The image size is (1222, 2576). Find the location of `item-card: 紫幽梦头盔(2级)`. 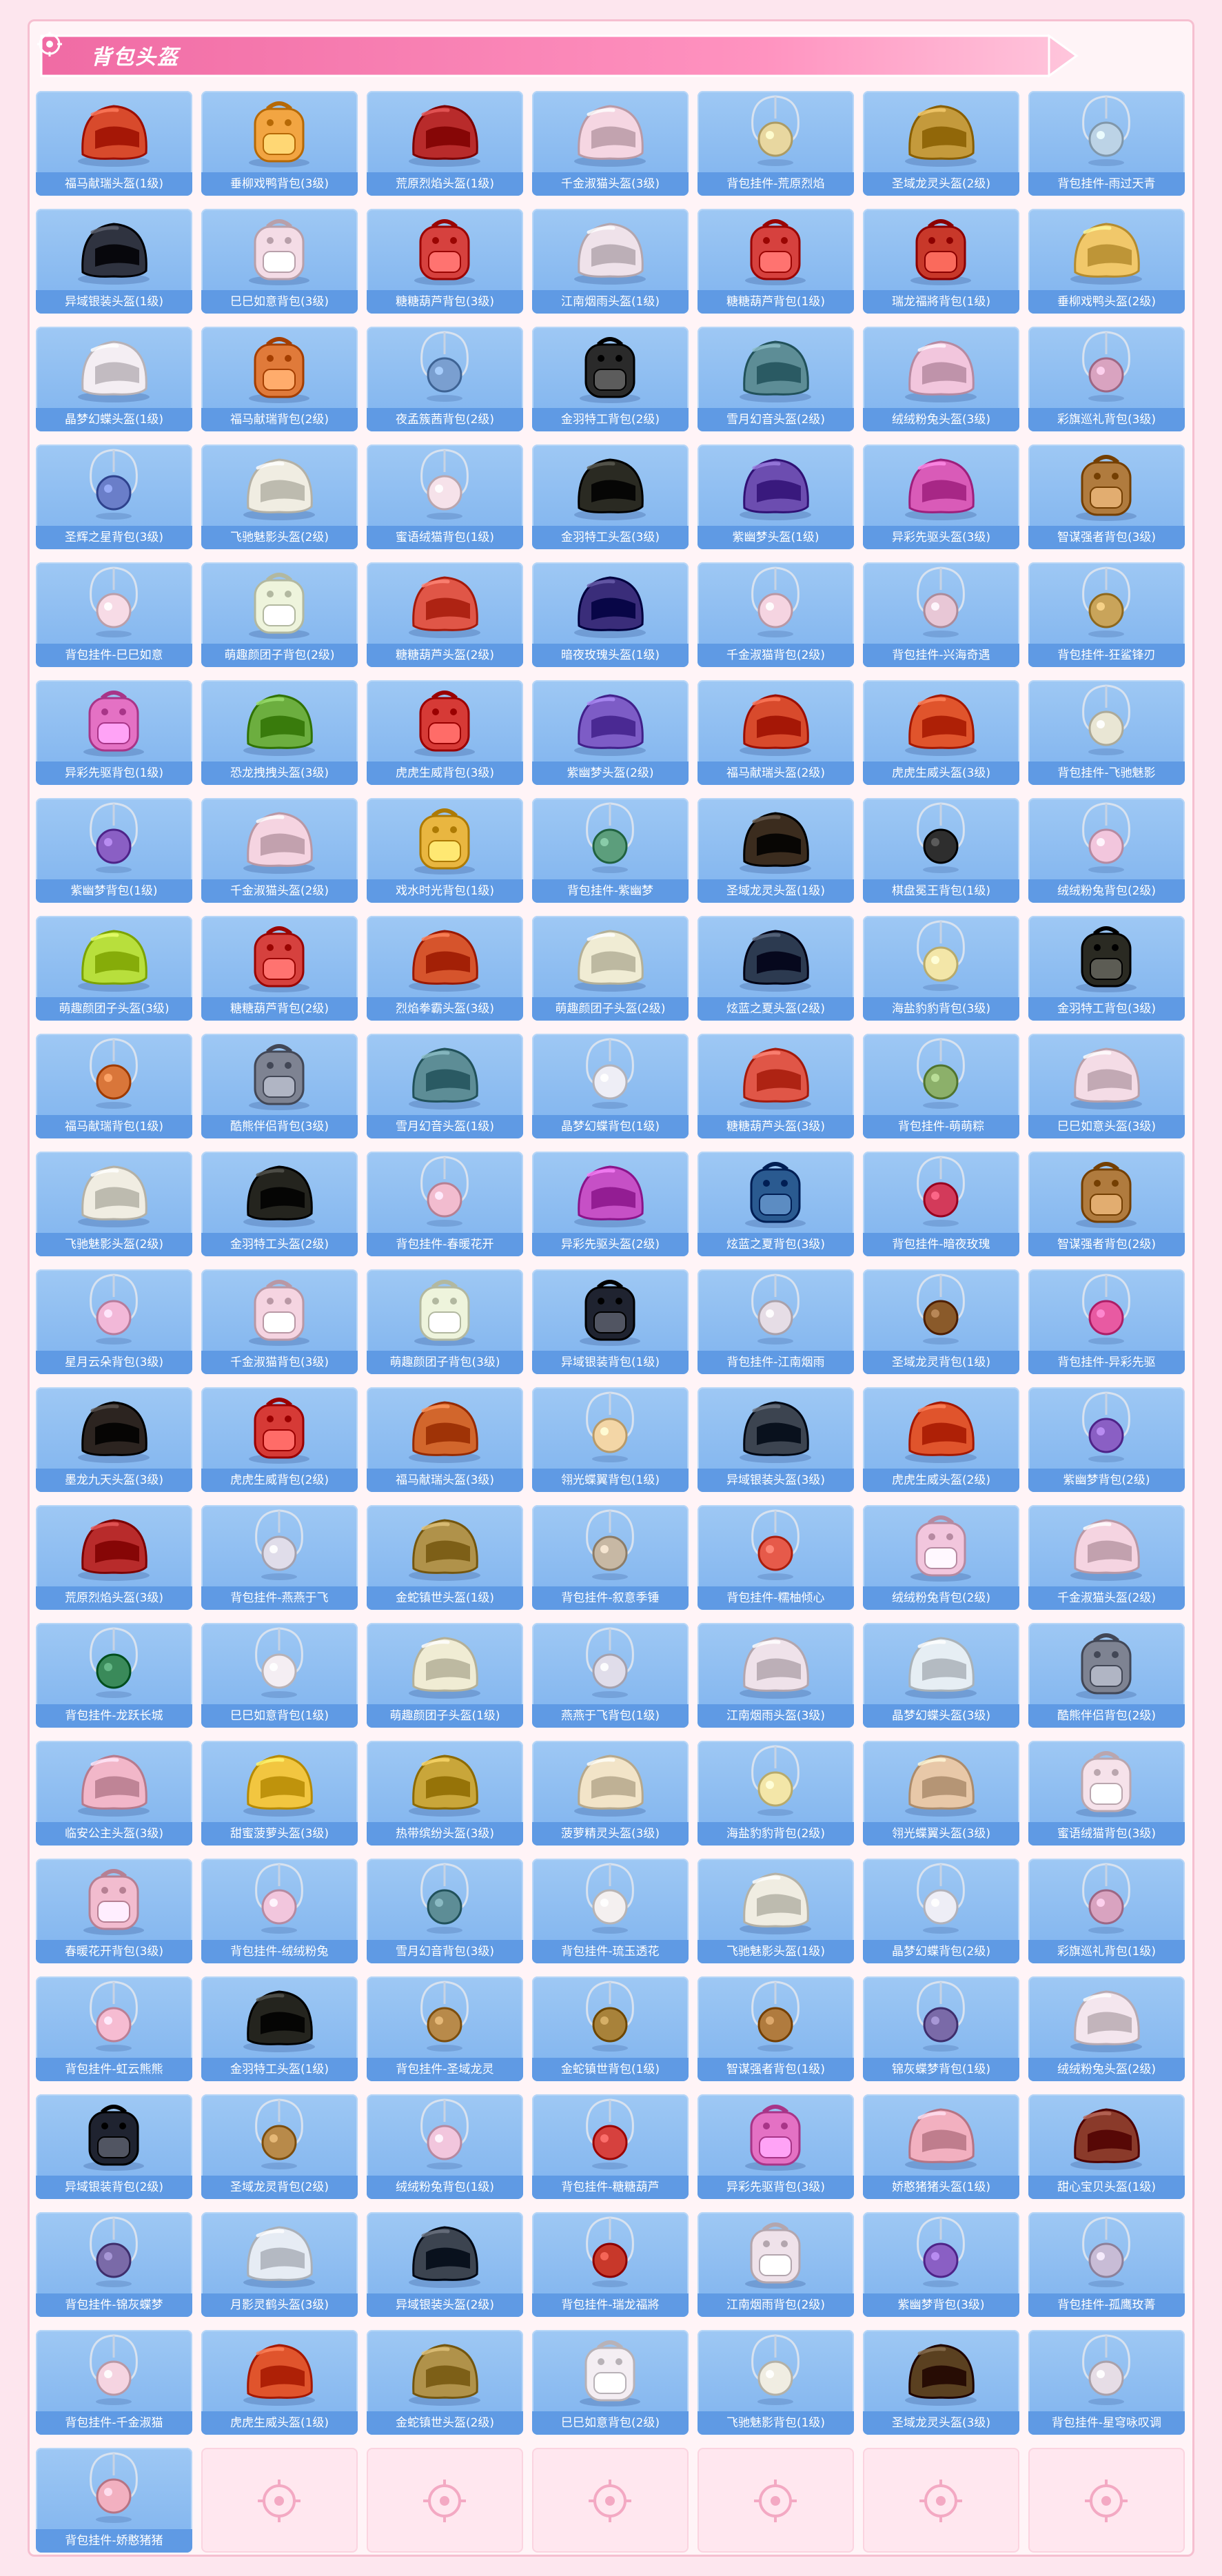

item-card: 紫幽梦头盔(2级) is located at coordinates (610, 732).